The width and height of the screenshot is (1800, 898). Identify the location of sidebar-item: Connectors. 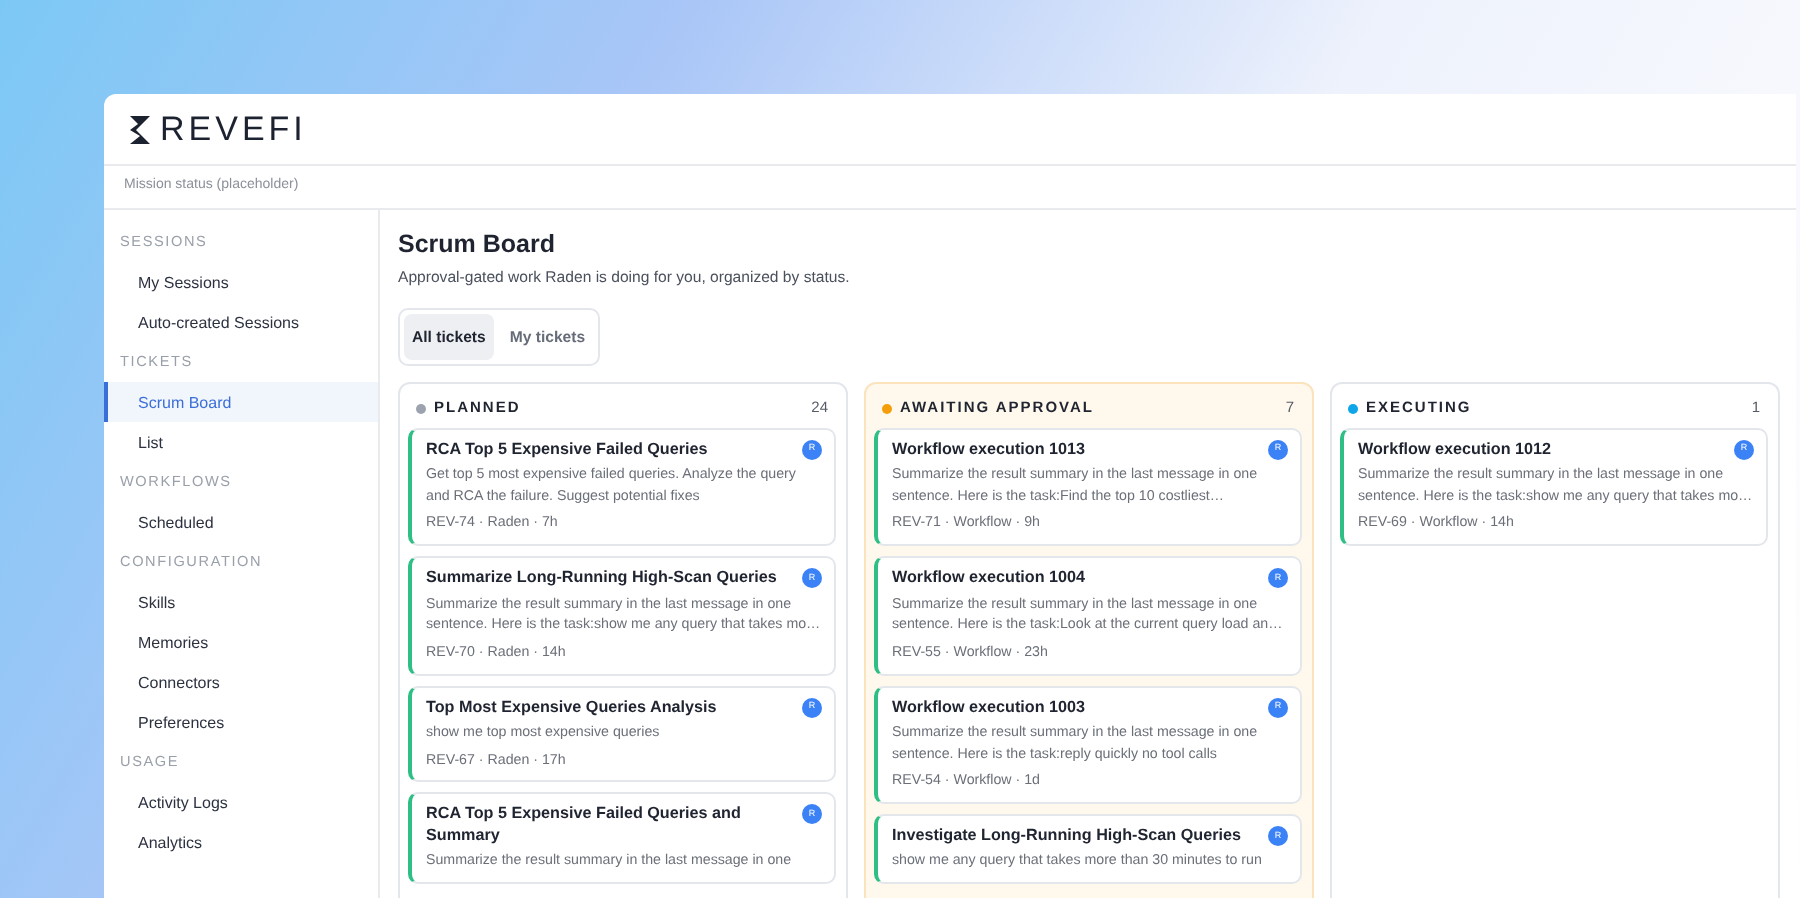
(241, 681).